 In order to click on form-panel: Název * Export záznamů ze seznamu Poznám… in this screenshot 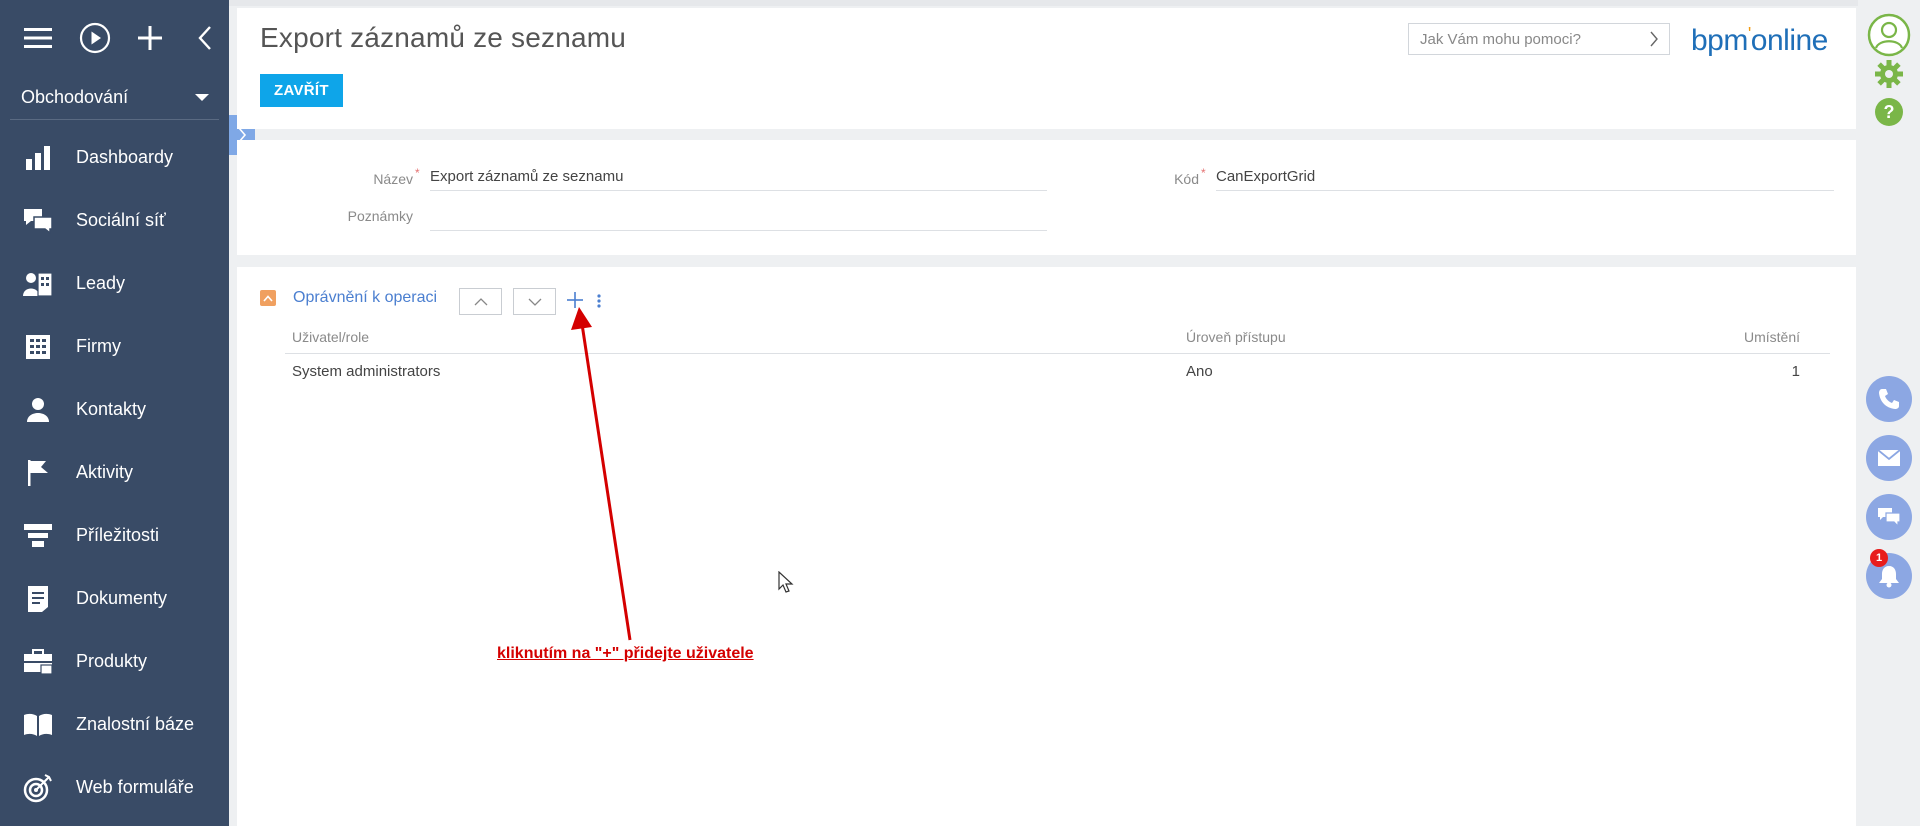, I will do `click(1046, 197)`.